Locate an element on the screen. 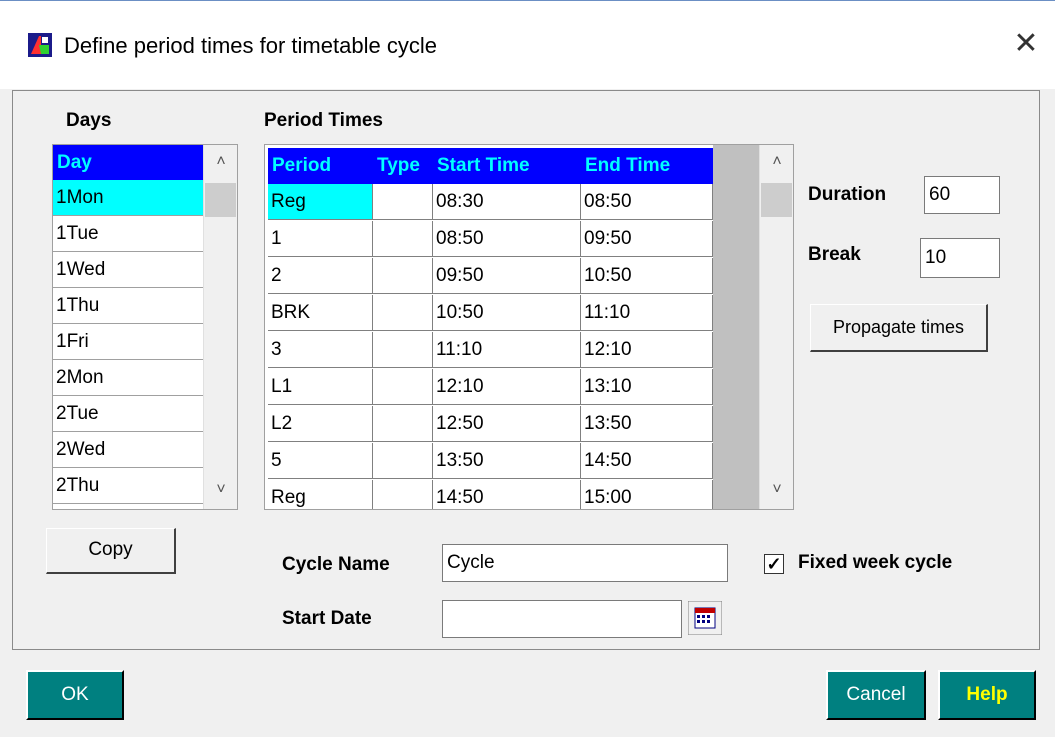 Image resolution: width=1055 pixels, height=737 pixels. break-label: Break is located at coordinates (834, 254).